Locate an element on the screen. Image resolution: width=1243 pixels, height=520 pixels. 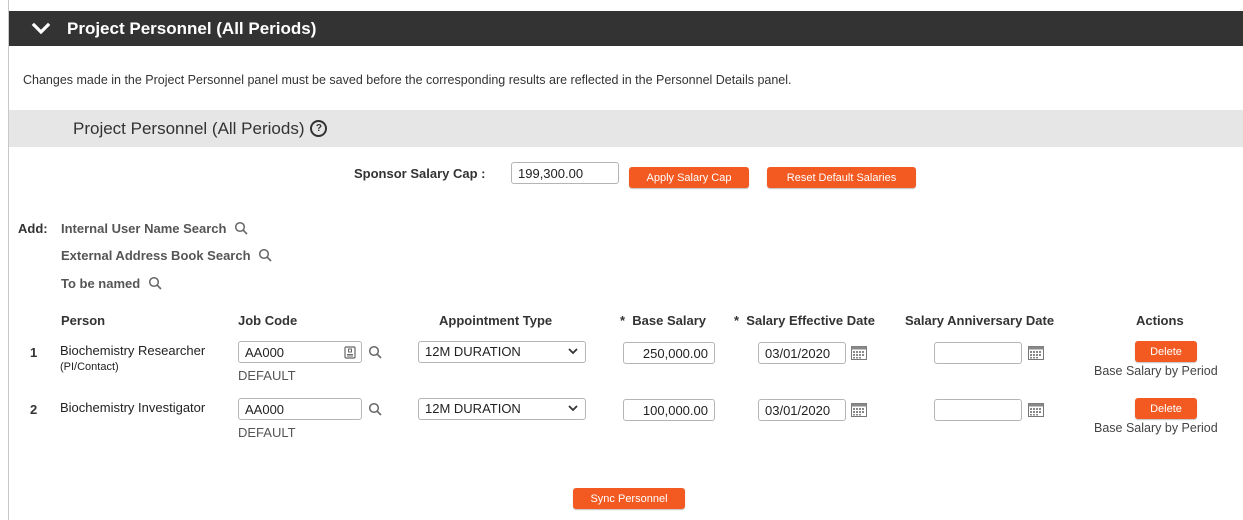
external-address-book-search-link: External Address Book Search is located at coordinates (166, 255).